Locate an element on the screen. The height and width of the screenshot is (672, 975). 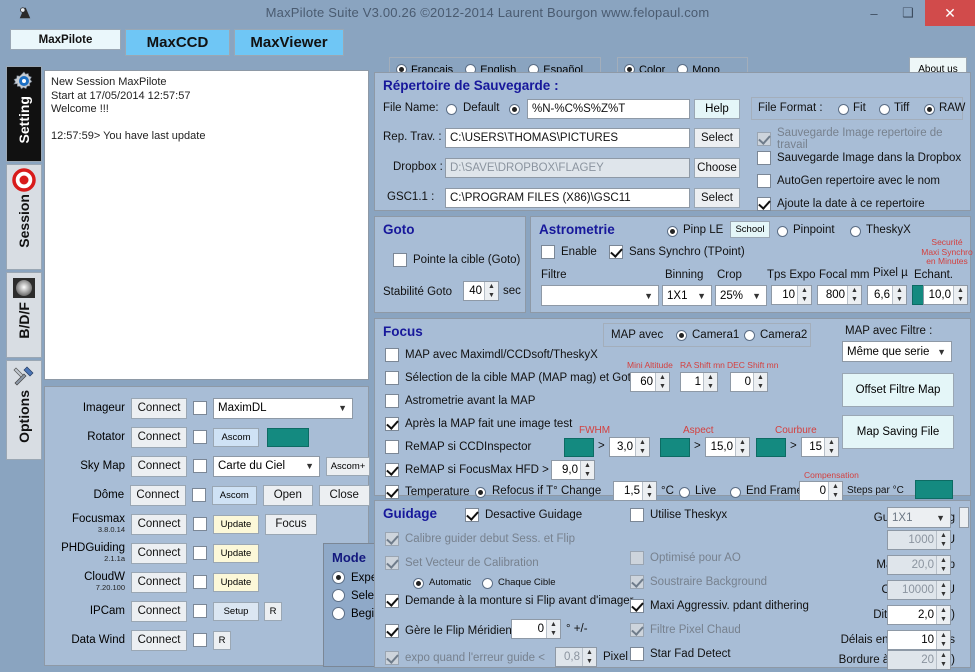
min-adu-spinner: 1000 ▲ ▼ is located at coordinates (919, 540).